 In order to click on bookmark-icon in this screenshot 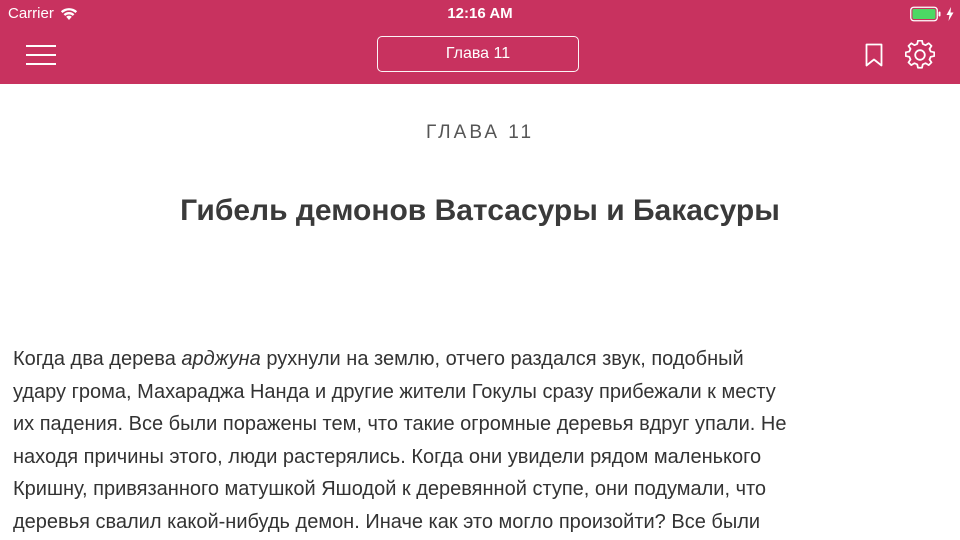, I will do `click(874, 55)`.